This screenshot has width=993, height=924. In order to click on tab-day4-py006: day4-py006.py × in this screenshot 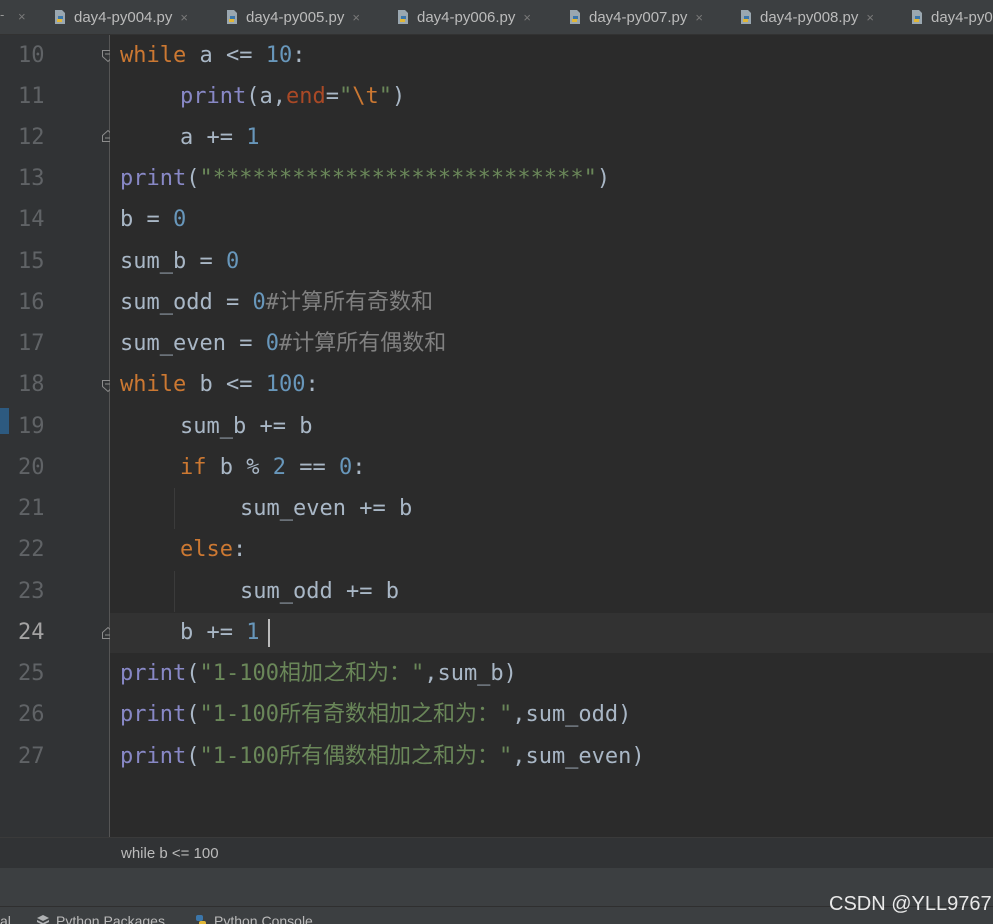, I will do `click(463, 17)`.